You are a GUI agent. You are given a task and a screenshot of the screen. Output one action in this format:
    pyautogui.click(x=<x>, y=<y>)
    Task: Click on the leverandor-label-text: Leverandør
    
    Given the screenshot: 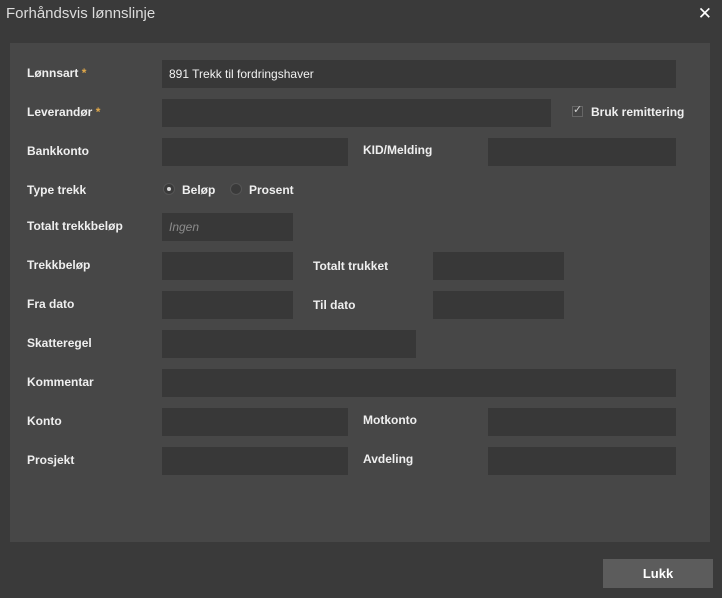 What is the action you would take?
    pyautogui.click(x=60, y=112)
    